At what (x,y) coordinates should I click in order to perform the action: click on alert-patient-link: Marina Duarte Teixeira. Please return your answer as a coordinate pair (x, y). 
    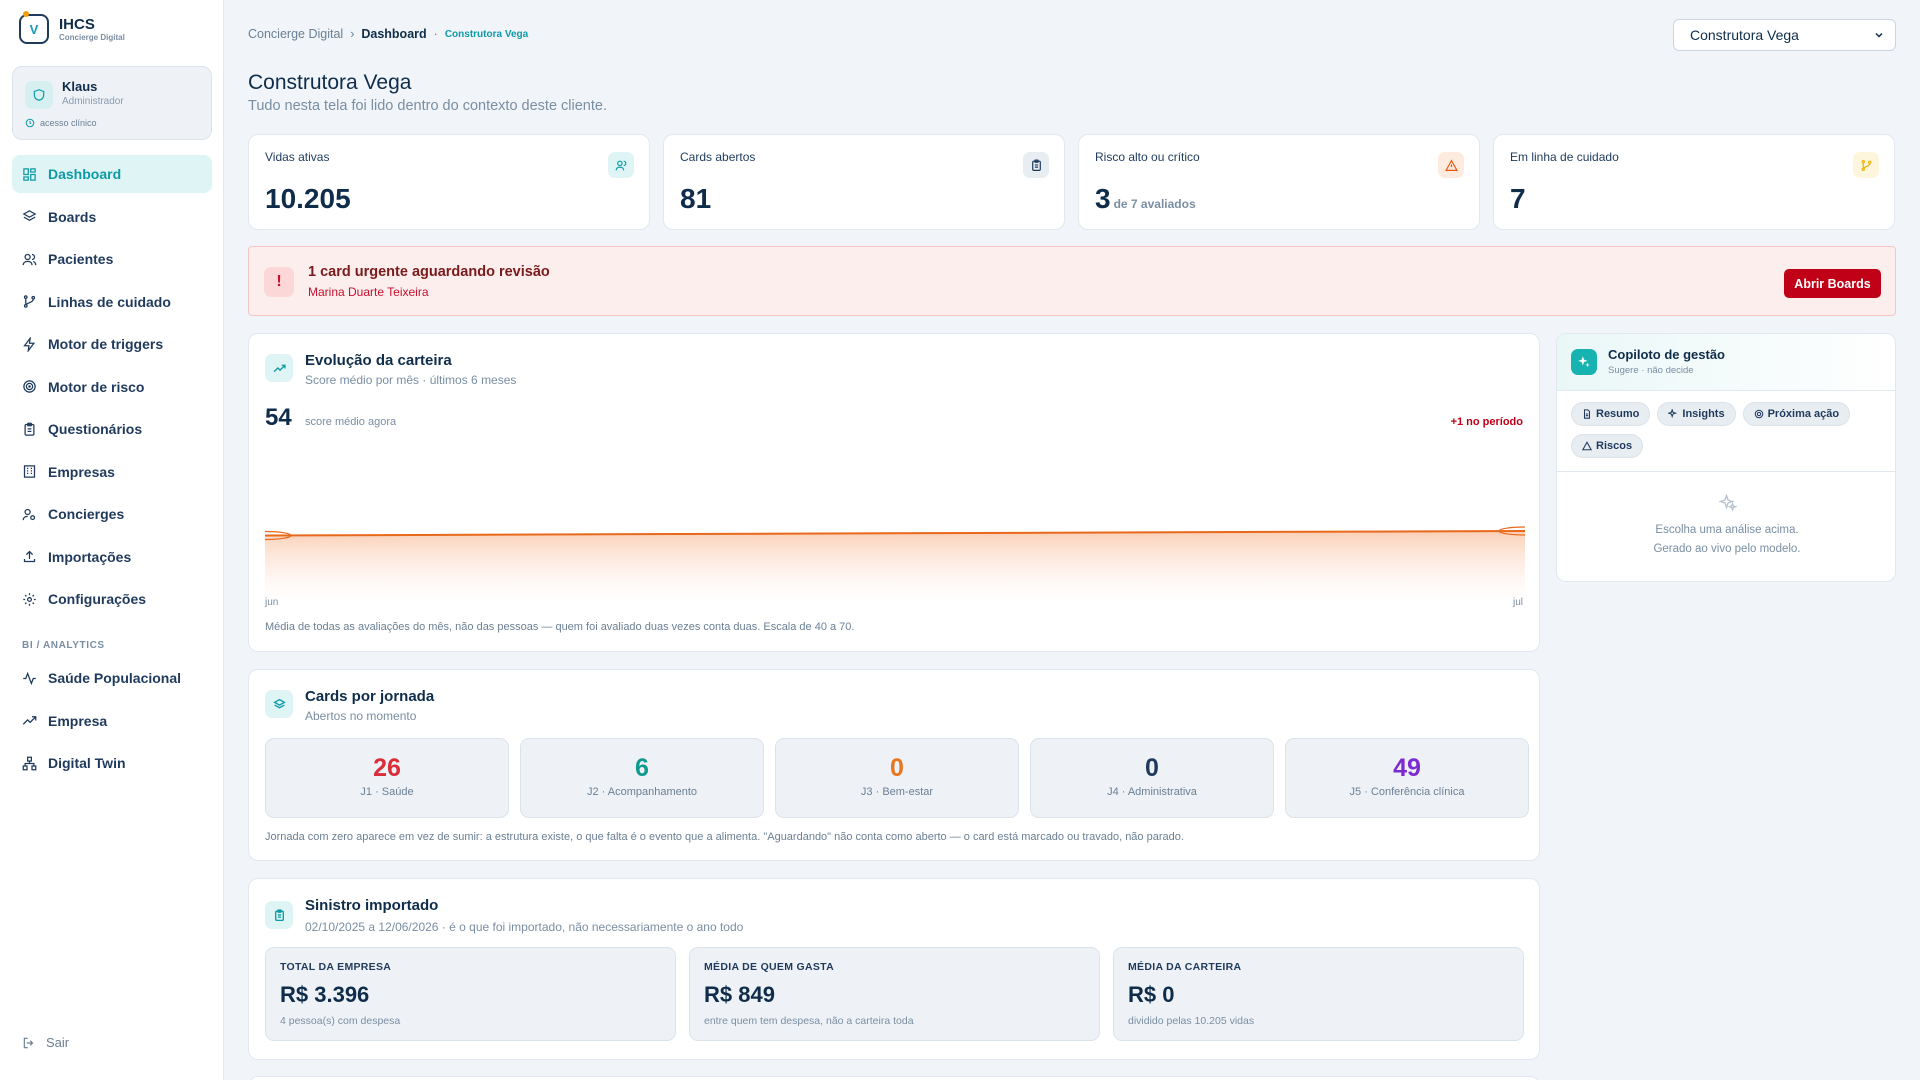
    Looking at the image, I should click on (368, 292).